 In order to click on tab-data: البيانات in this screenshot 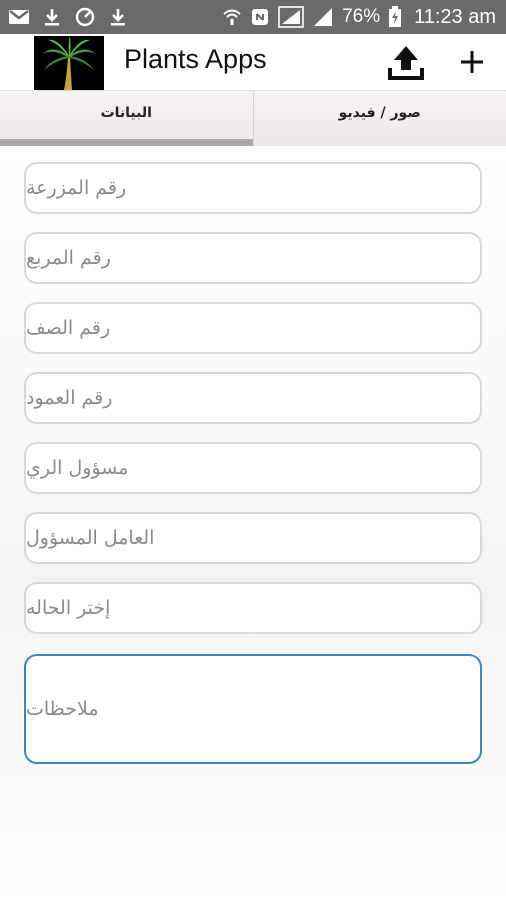, I will do `click(126, 119)`.